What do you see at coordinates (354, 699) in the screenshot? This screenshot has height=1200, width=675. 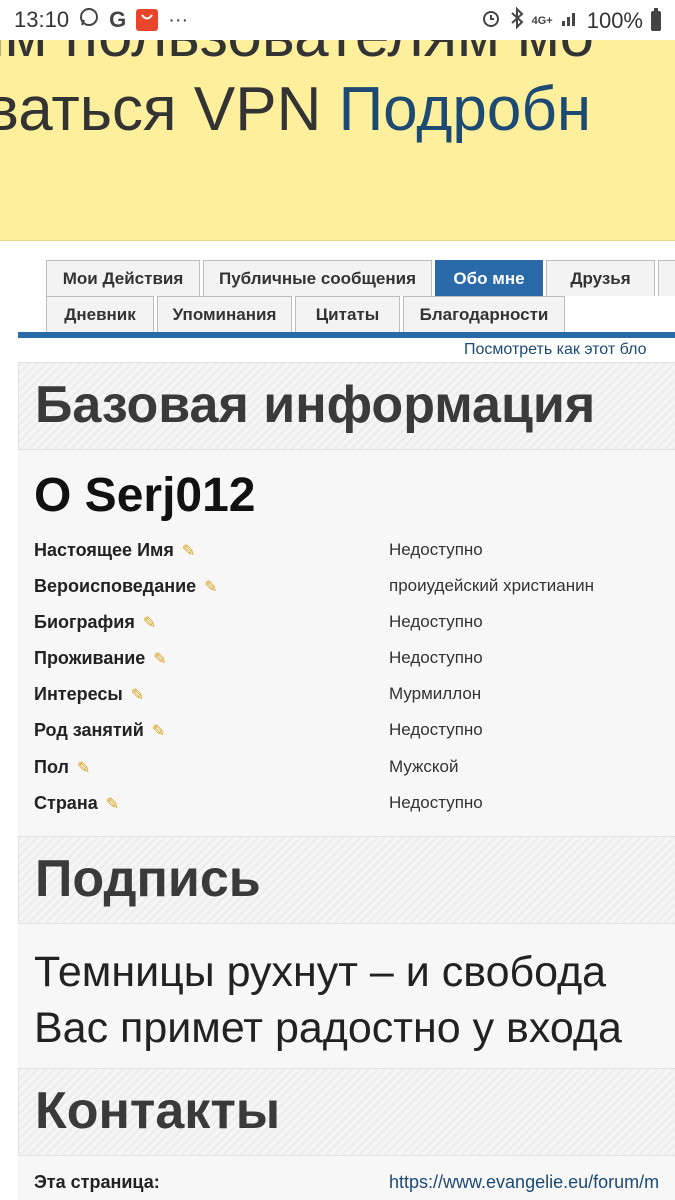 I see `info-row: Интересы ✎ Мурмиллон` at bounding box center [354, 699].